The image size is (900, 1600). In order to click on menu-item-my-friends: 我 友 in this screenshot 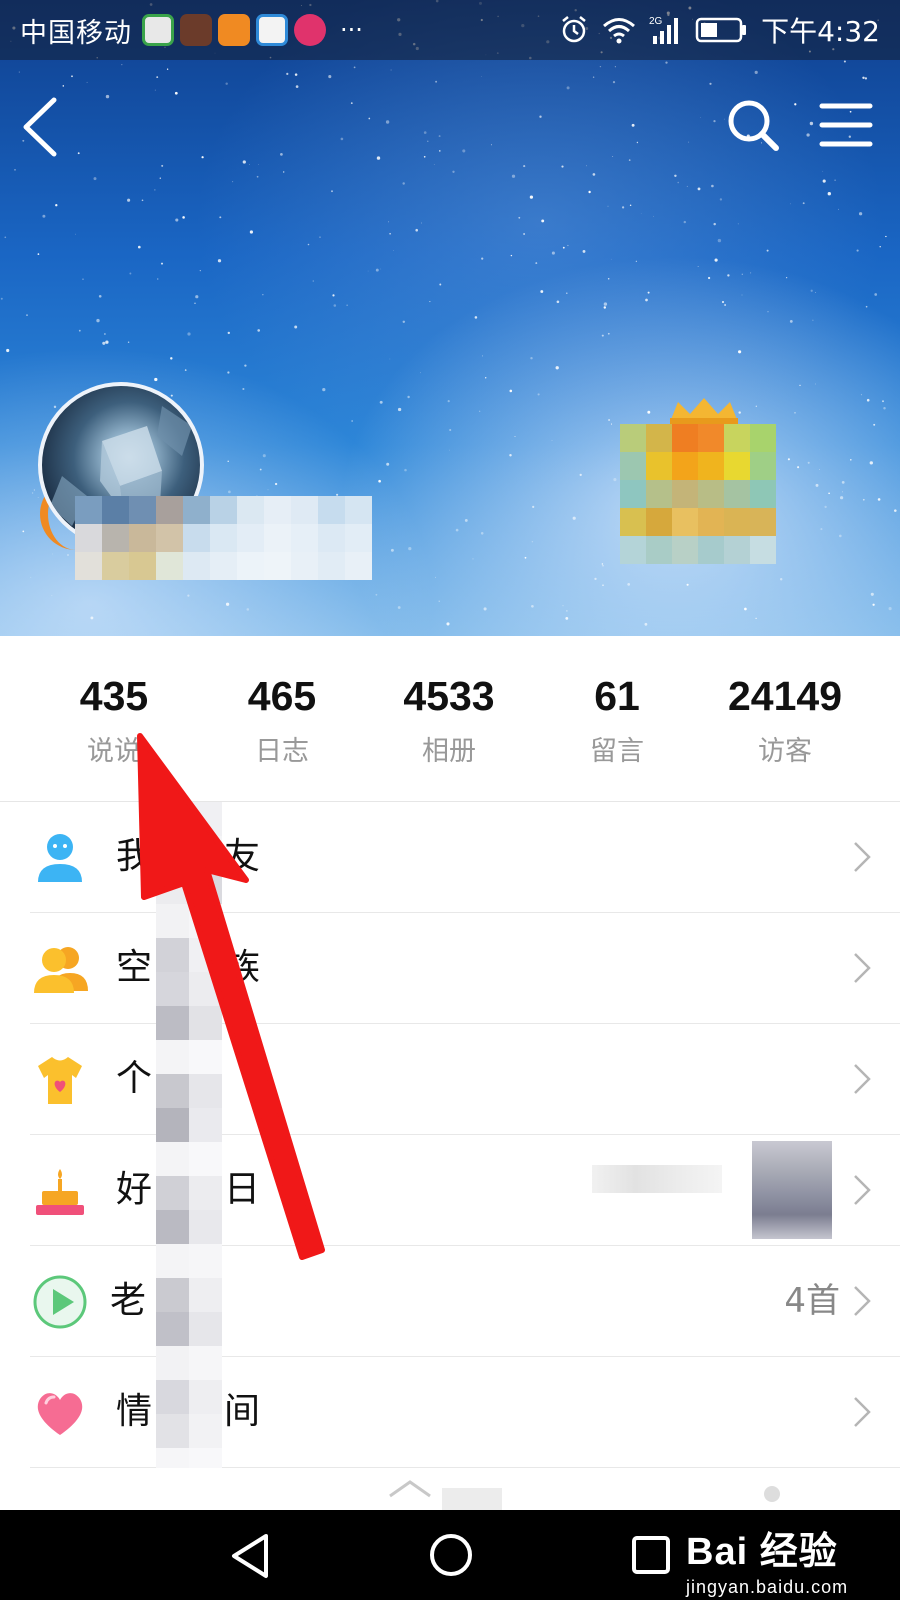, I will do `click(450, 857)`.